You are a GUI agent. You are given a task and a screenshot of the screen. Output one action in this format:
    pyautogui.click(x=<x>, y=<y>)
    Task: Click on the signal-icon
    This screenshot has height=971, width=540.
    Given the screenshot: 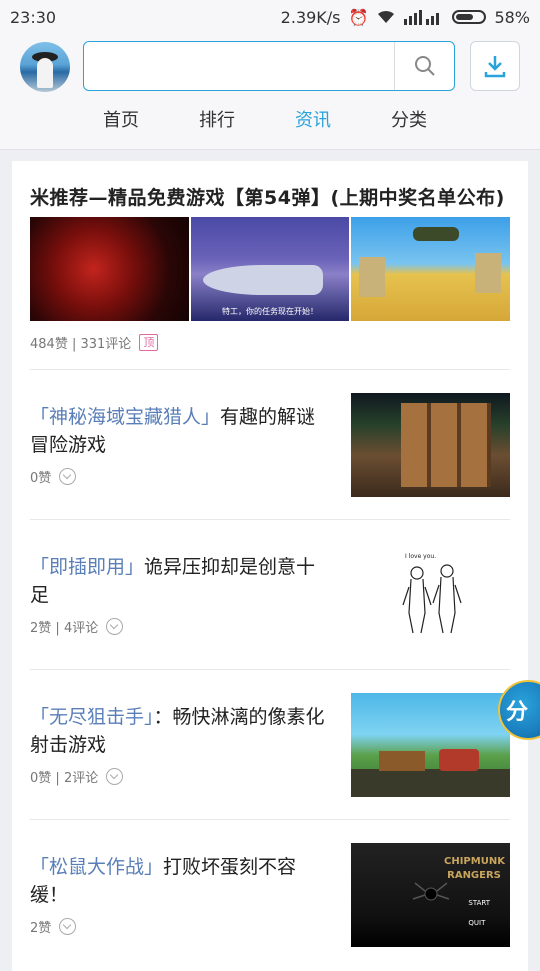 What is the action you would take?
    pyautogui.click(x=422, y=17)
    